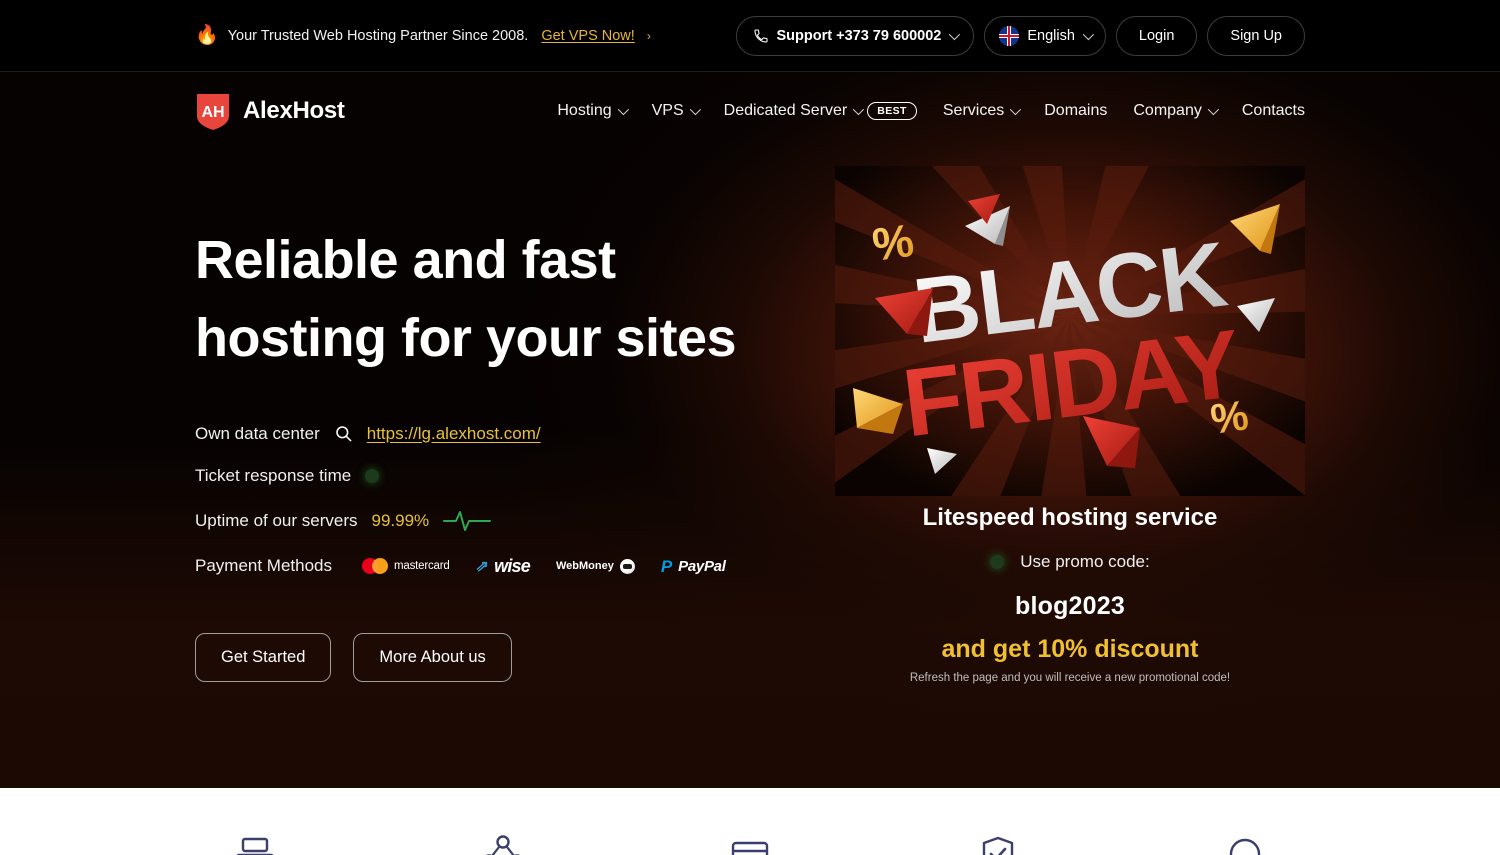 The height and width of the screenshot is (855, 1500). Describe the element at coordinates (1245, 846) in the screenshot. I see `headset-support-icon` at that location.